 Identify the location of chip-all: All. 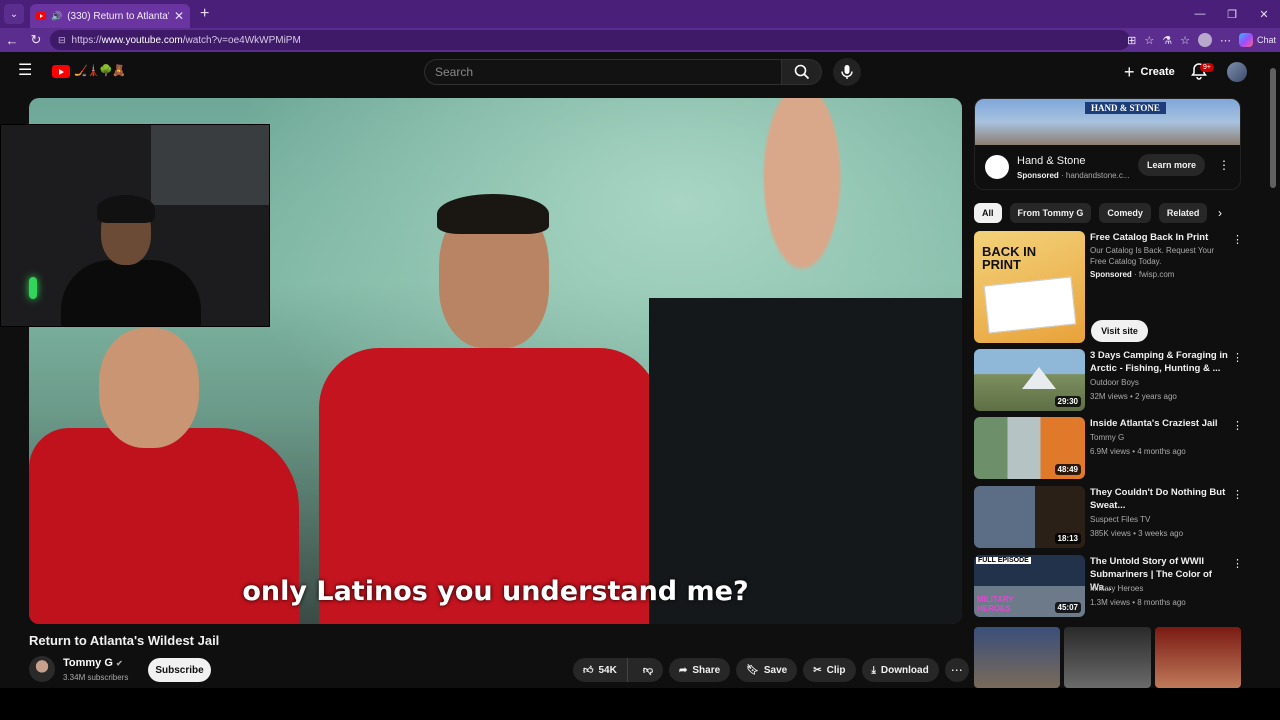
(988, 213).